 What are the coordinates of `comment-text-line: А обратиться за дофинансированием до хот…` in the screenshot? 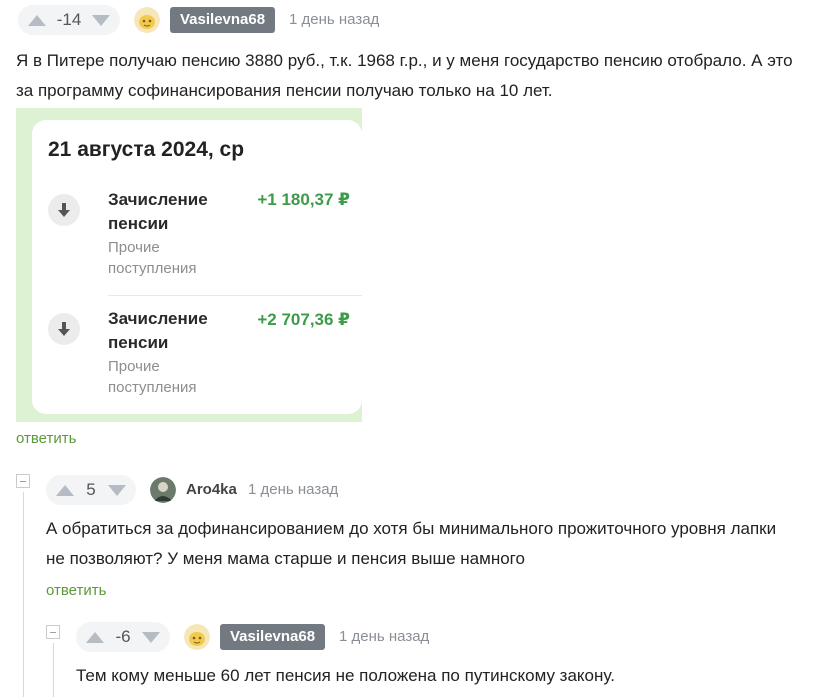 It's located at (411, 528).